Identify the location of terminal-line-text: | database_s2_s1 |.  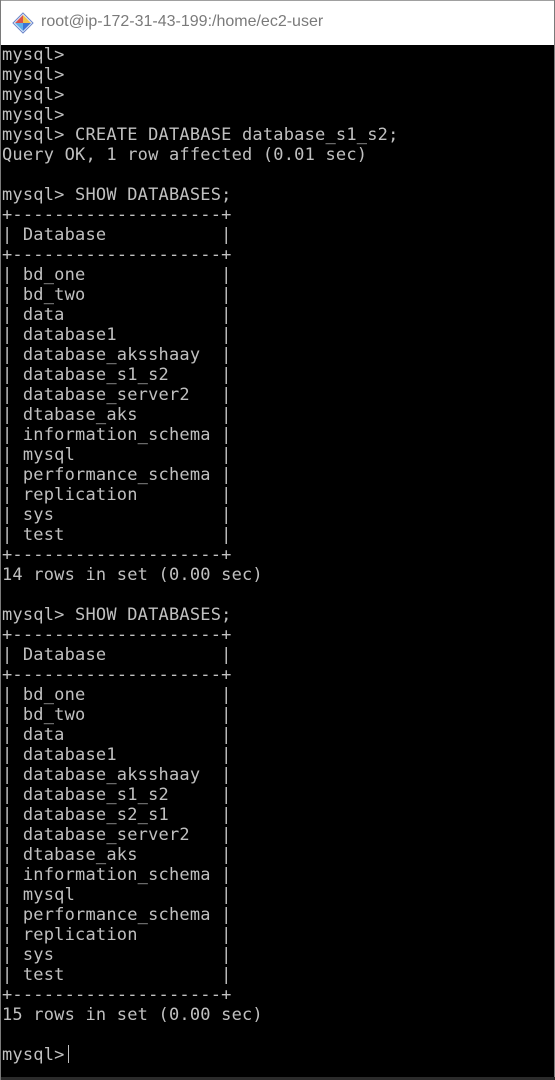
(117, 815).